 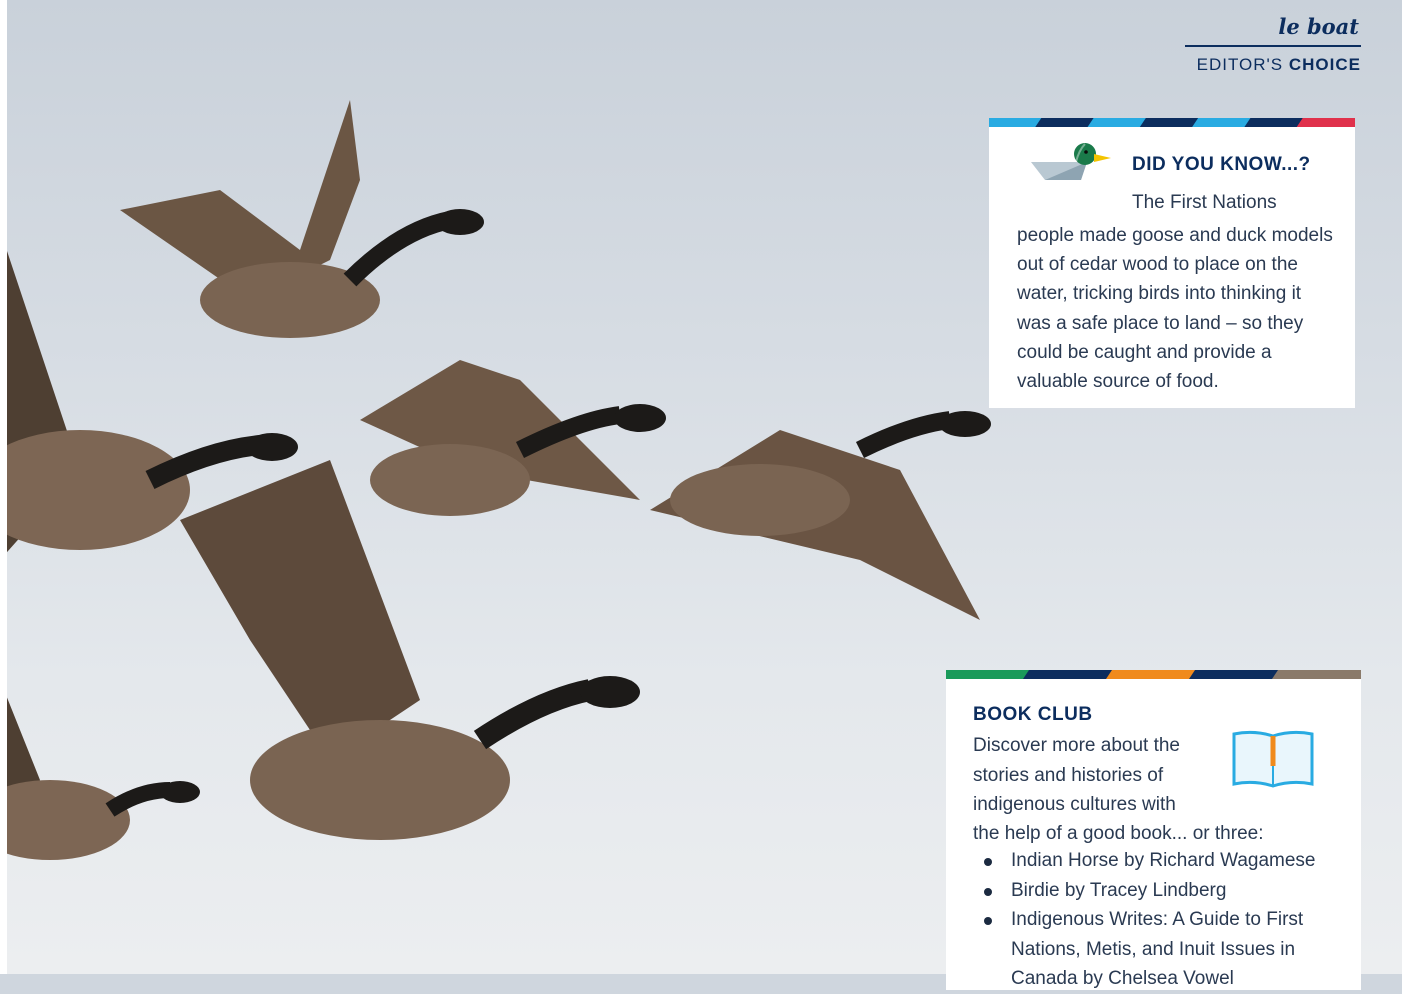 I want to click on brand-header: le boat EDITOR'S CHOICE, so click(x=1273, y=44).